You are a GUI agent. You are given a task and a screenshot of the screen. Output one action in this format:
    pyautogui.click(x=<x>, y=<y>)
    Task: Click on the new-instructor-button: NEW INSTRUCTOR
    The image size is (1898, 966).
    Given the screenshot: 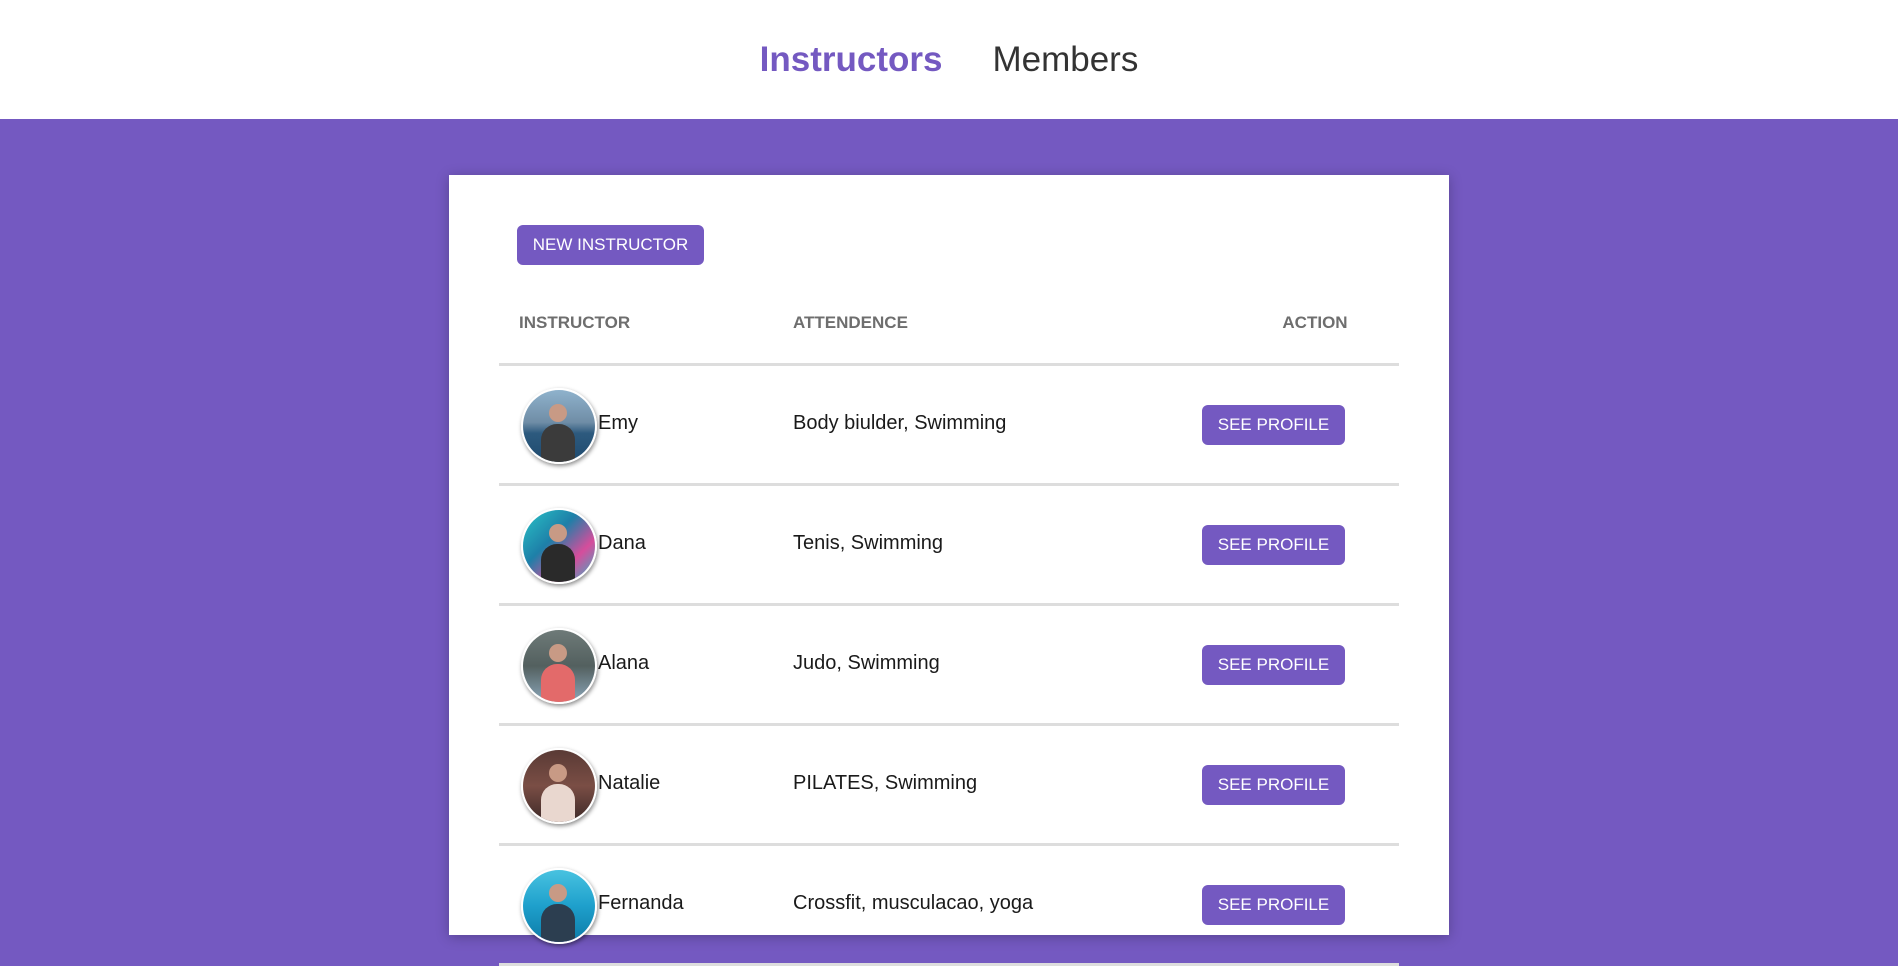 What is the action you would take?
    pyautogui.click(x=610, y=245)
    